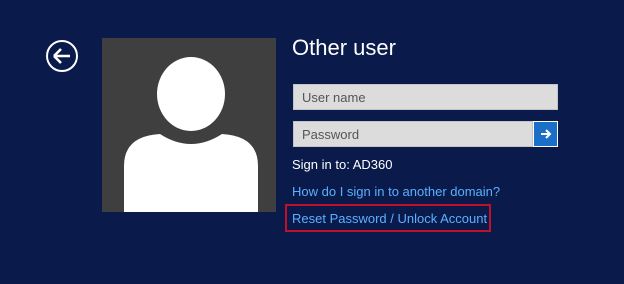 This screenshot has height=284, width=624. What do you see at coordinates (396, 192) in the screenshot?
I see `other-domain-help-link: How do I sign in to another domain?` at bounding box center [396, 192].